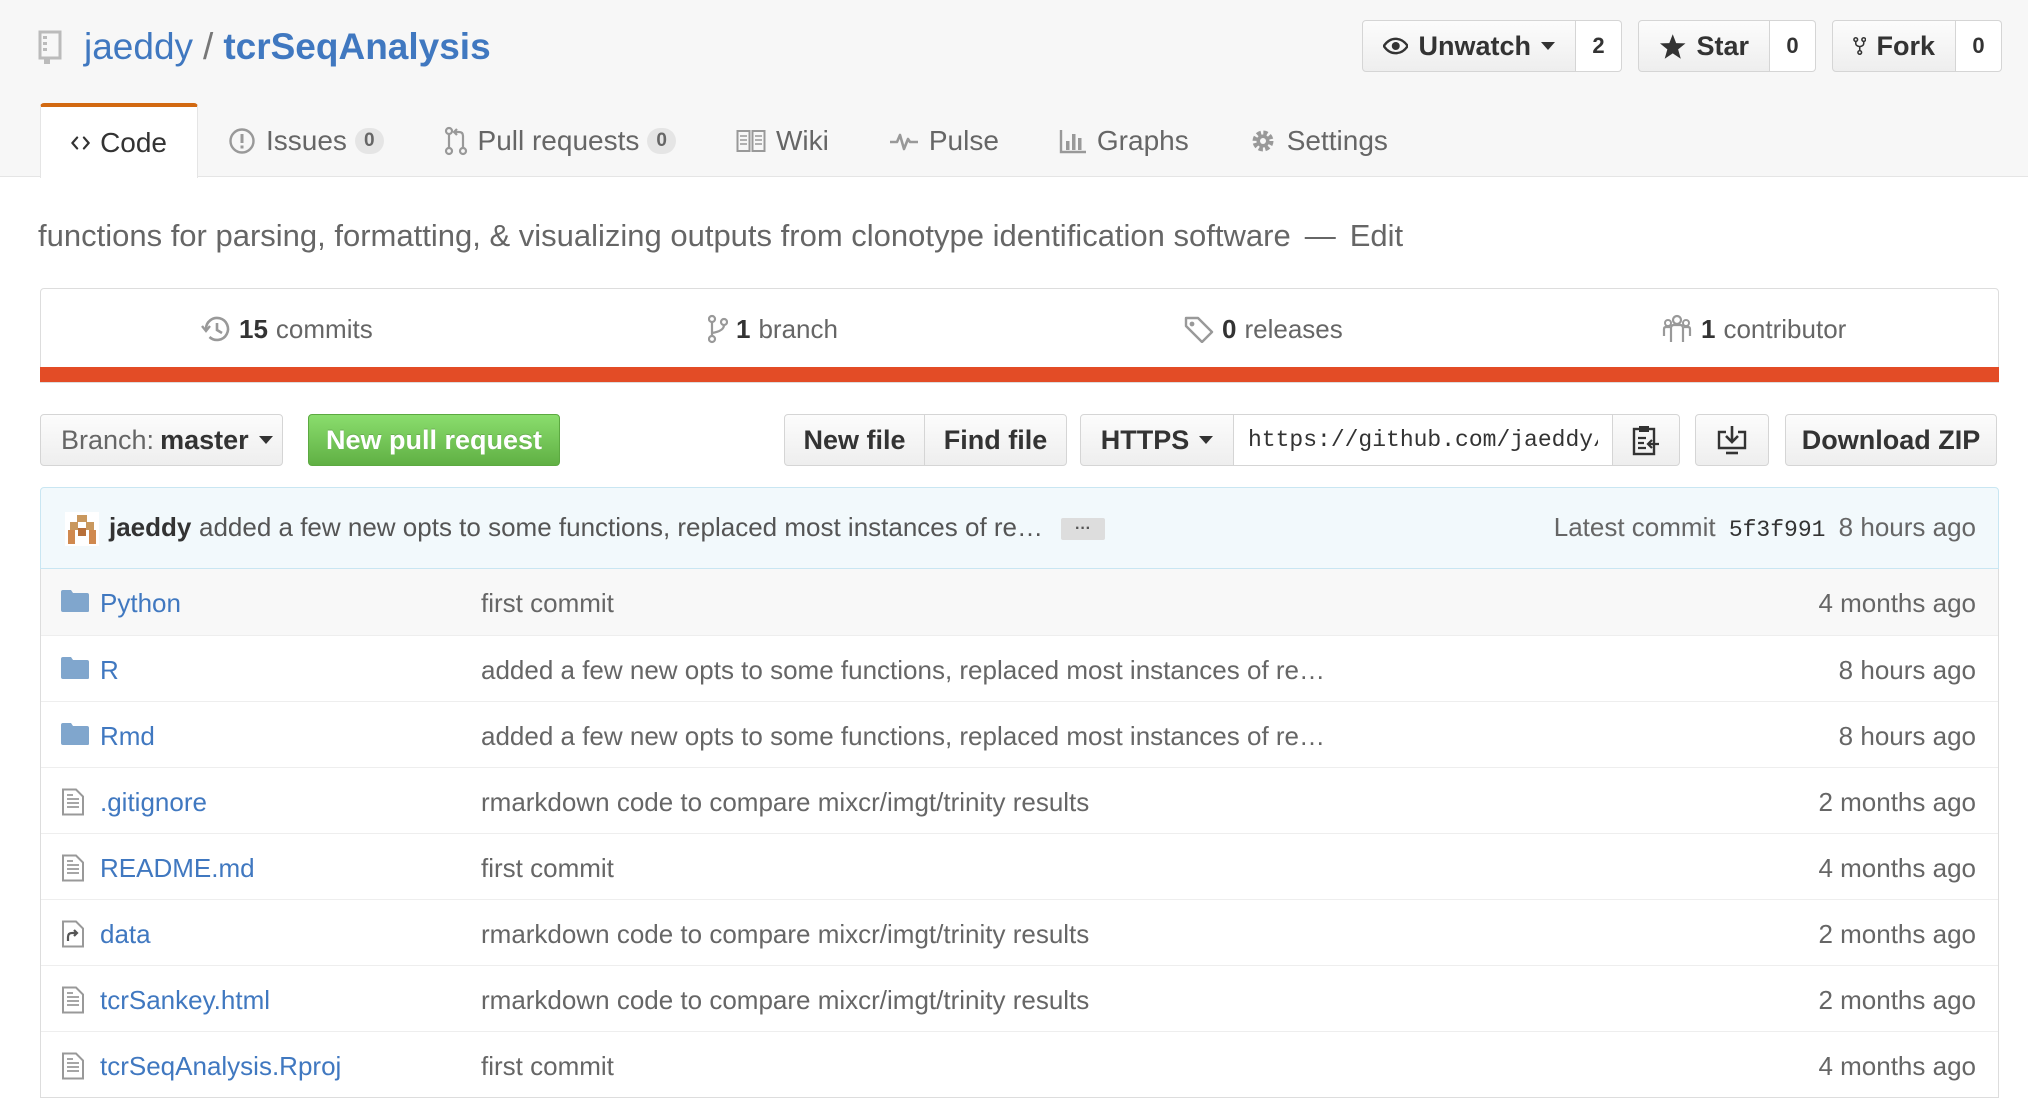 This screenshot has height=1110, width=2028. What do you see at coordinates (995, 440) in the screenshot?
I see `find-file-button: Find file` at bounding box center [995, 440].